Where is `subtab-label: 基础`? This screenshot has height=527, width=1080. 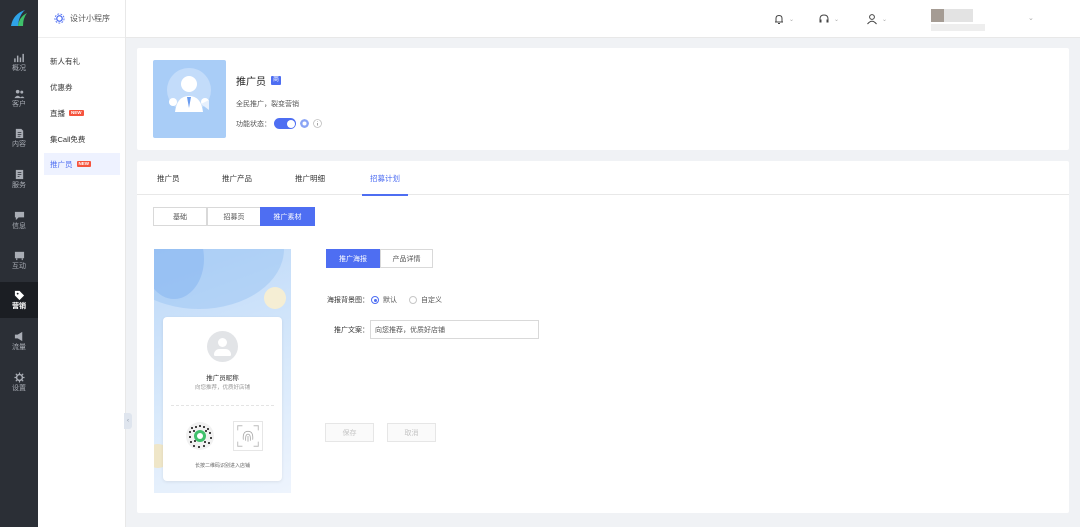 subtab-label: 基础 is located at coordinates (180, 217).